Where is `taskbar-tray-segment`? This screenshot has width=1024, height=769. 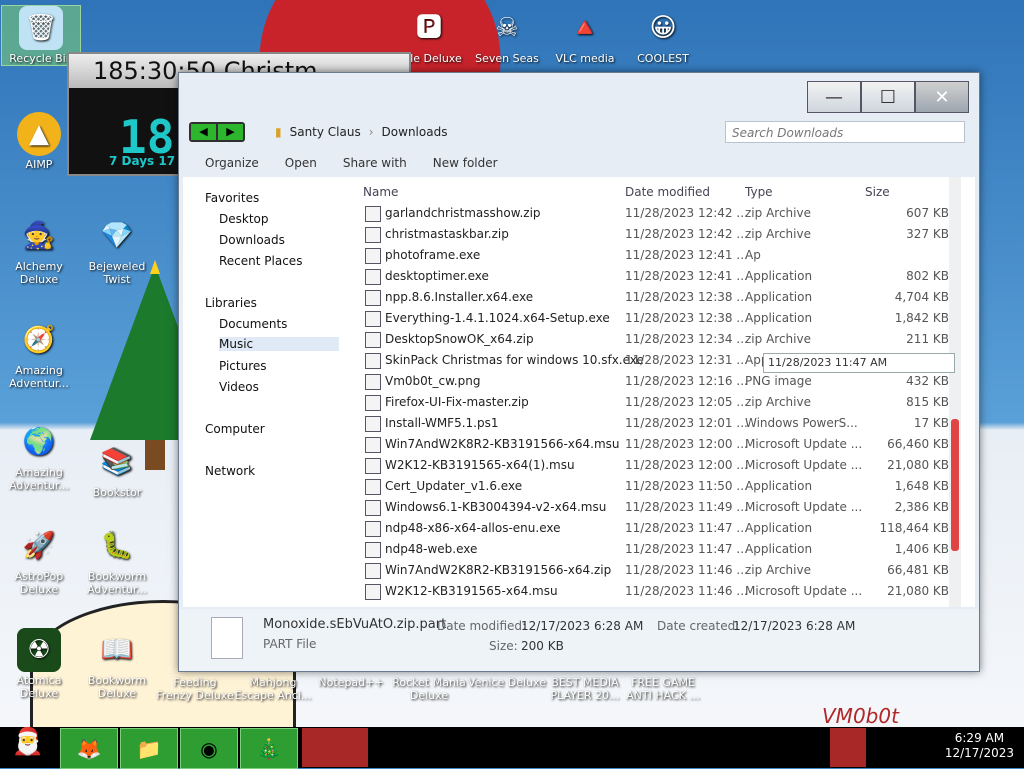
taskbar-tray-segment is located at coordinates (848, 747).